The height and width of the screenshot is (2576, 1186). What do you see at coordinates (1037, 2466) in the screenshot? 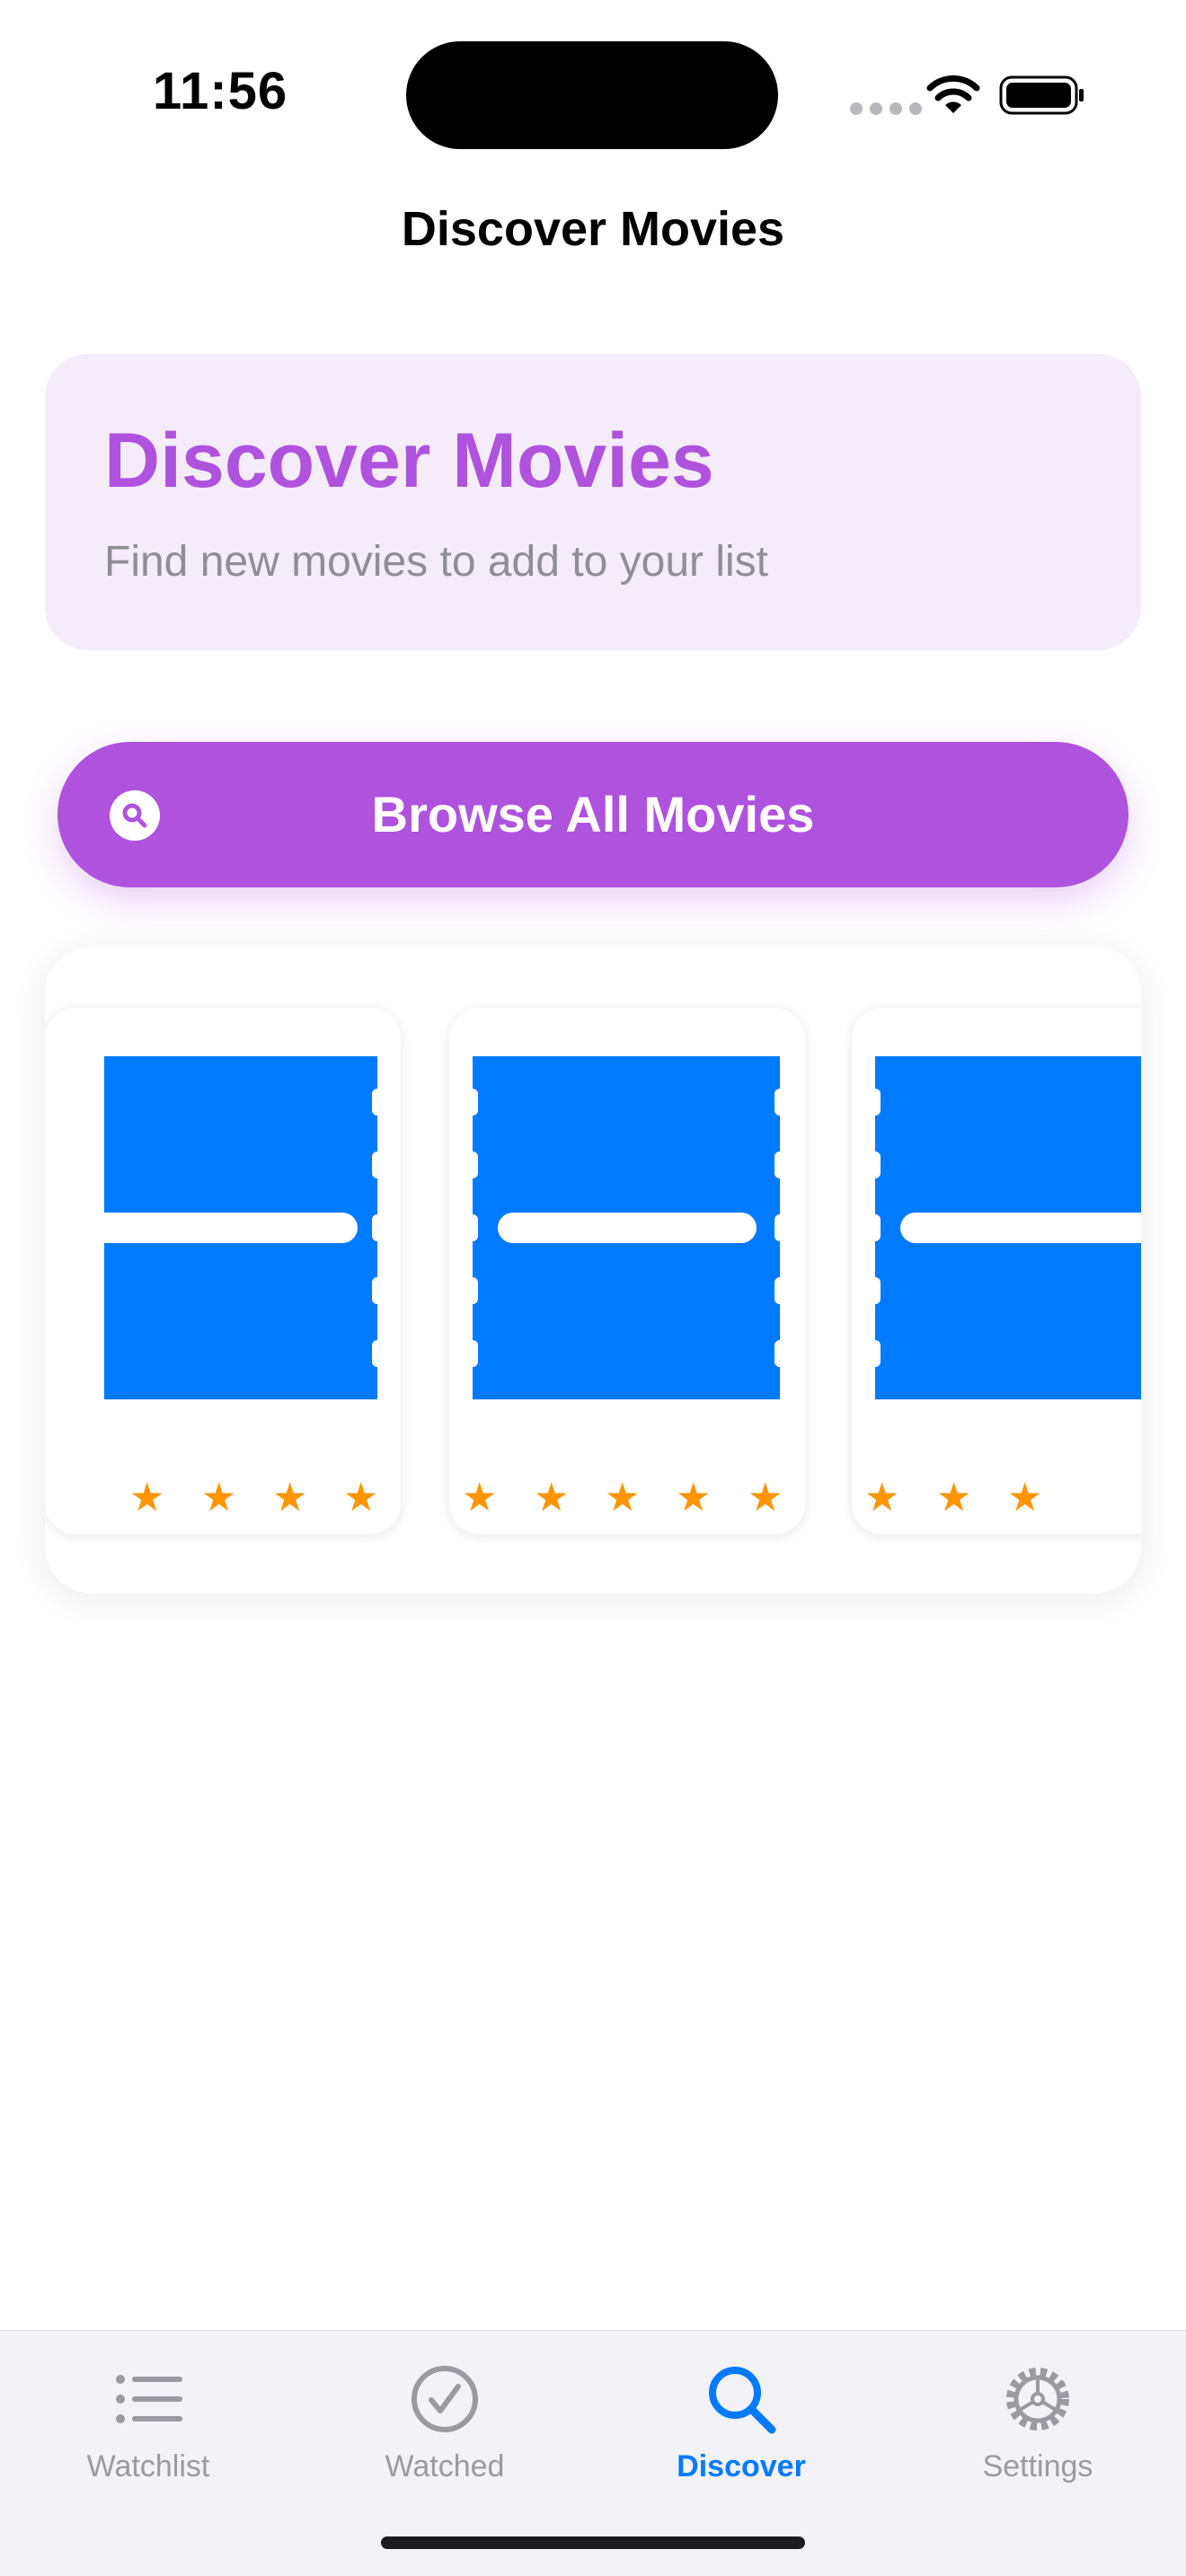
I see `tab-label: Settings` at bounding box center [1037, 2466].